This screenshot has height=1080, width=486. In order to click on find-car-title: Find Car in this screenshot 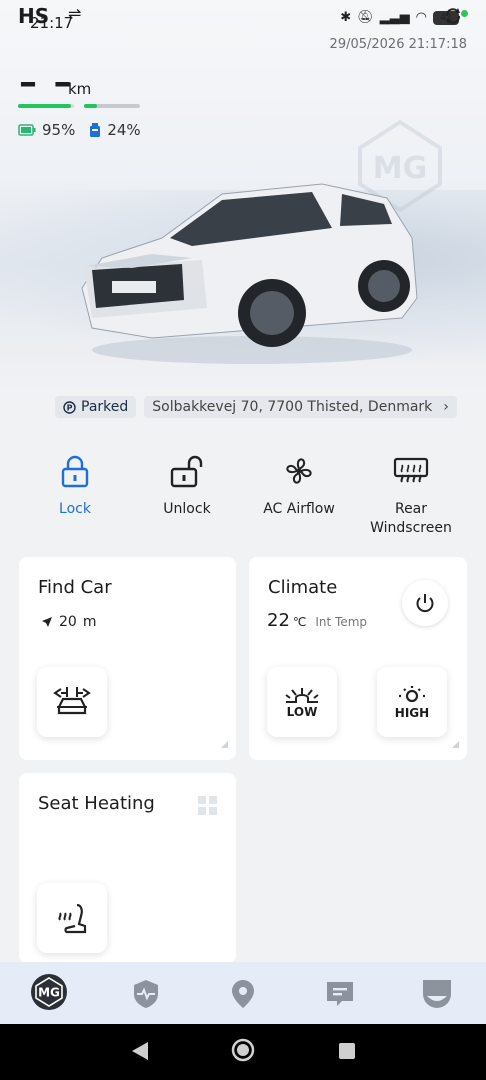, I will do `click(75, 587)`.